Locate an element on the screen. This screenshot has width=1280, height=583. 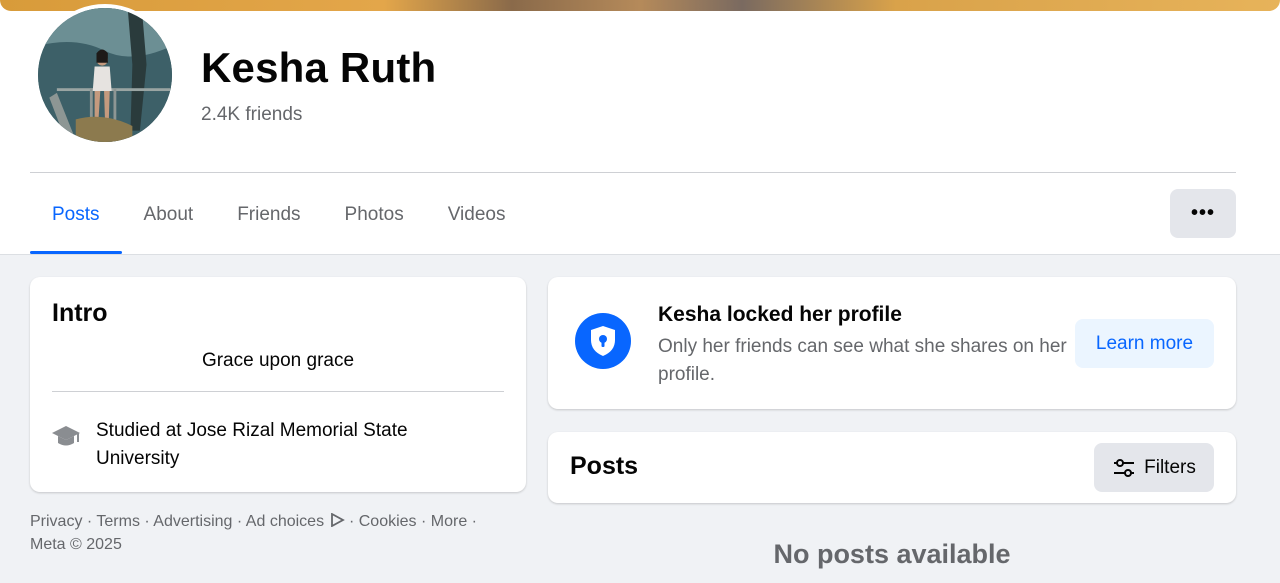
learn-more-button: Learn more is located at coordinates (1144, 343).